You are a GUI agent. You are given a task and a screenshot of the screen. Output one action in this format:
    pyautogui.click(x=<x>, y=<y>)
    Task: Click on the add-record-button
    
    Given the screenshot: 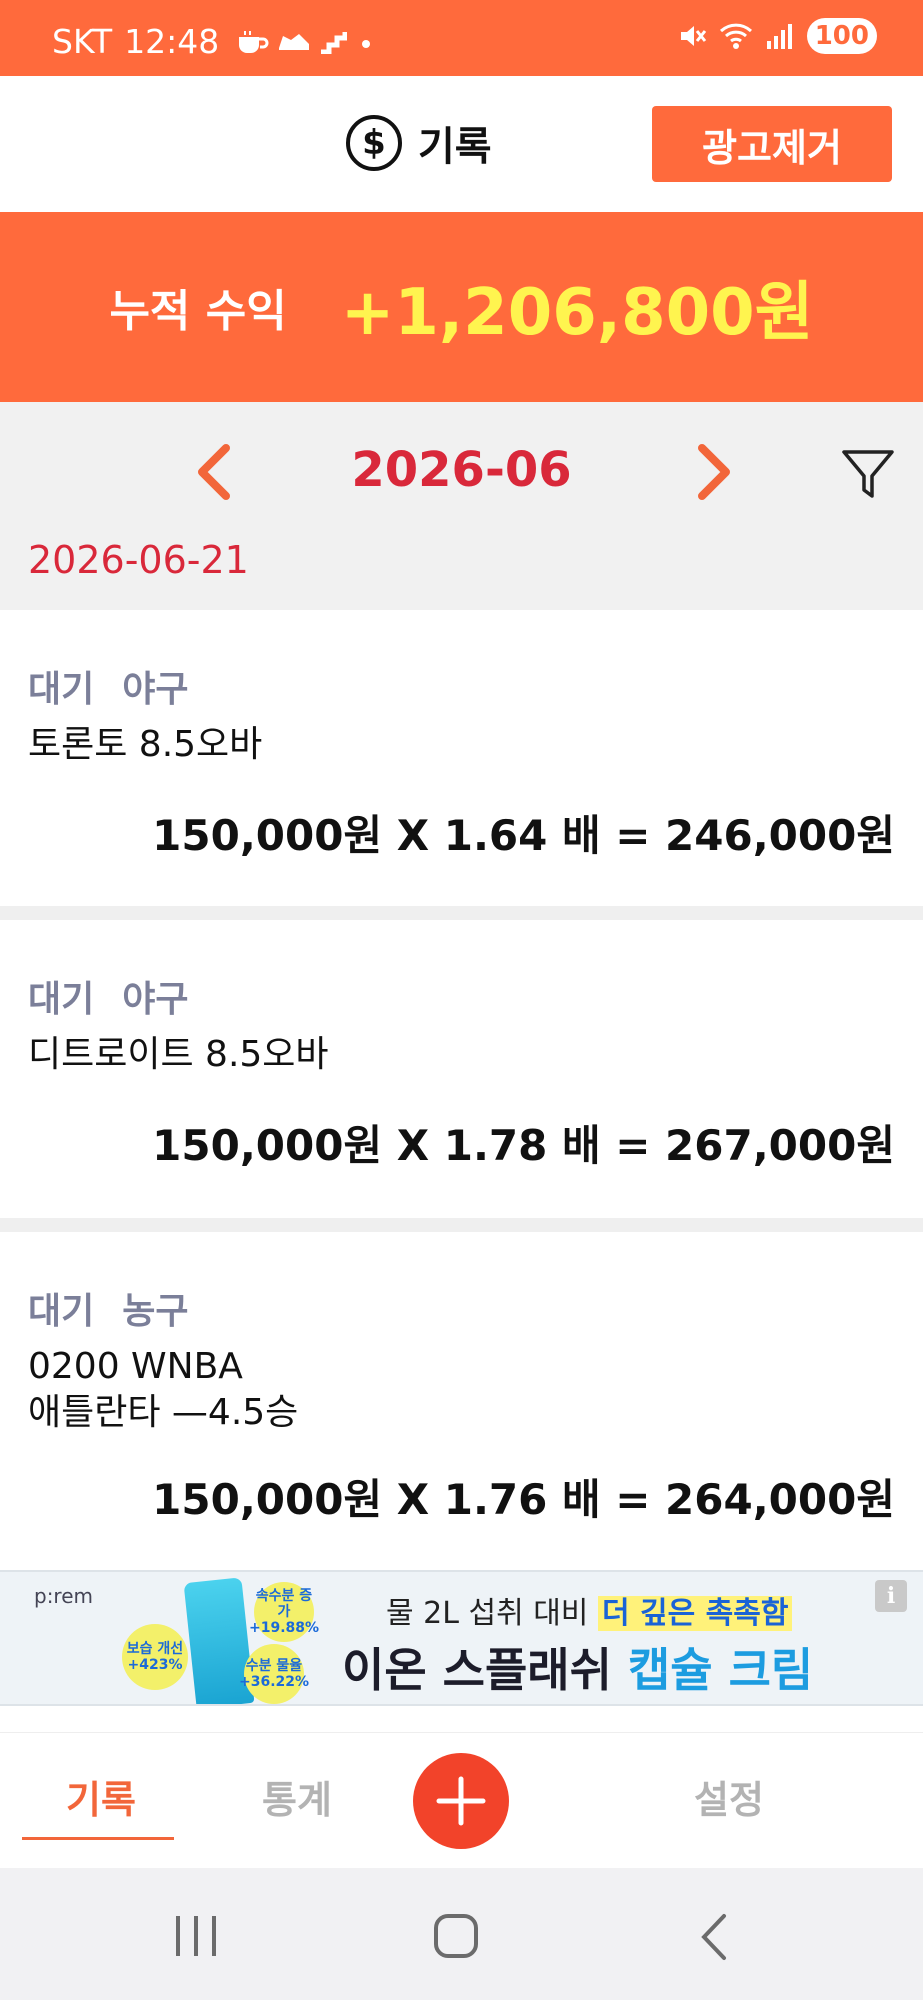 What is the action you would take?
    pyautogui.click(x=461, y=1801)
    